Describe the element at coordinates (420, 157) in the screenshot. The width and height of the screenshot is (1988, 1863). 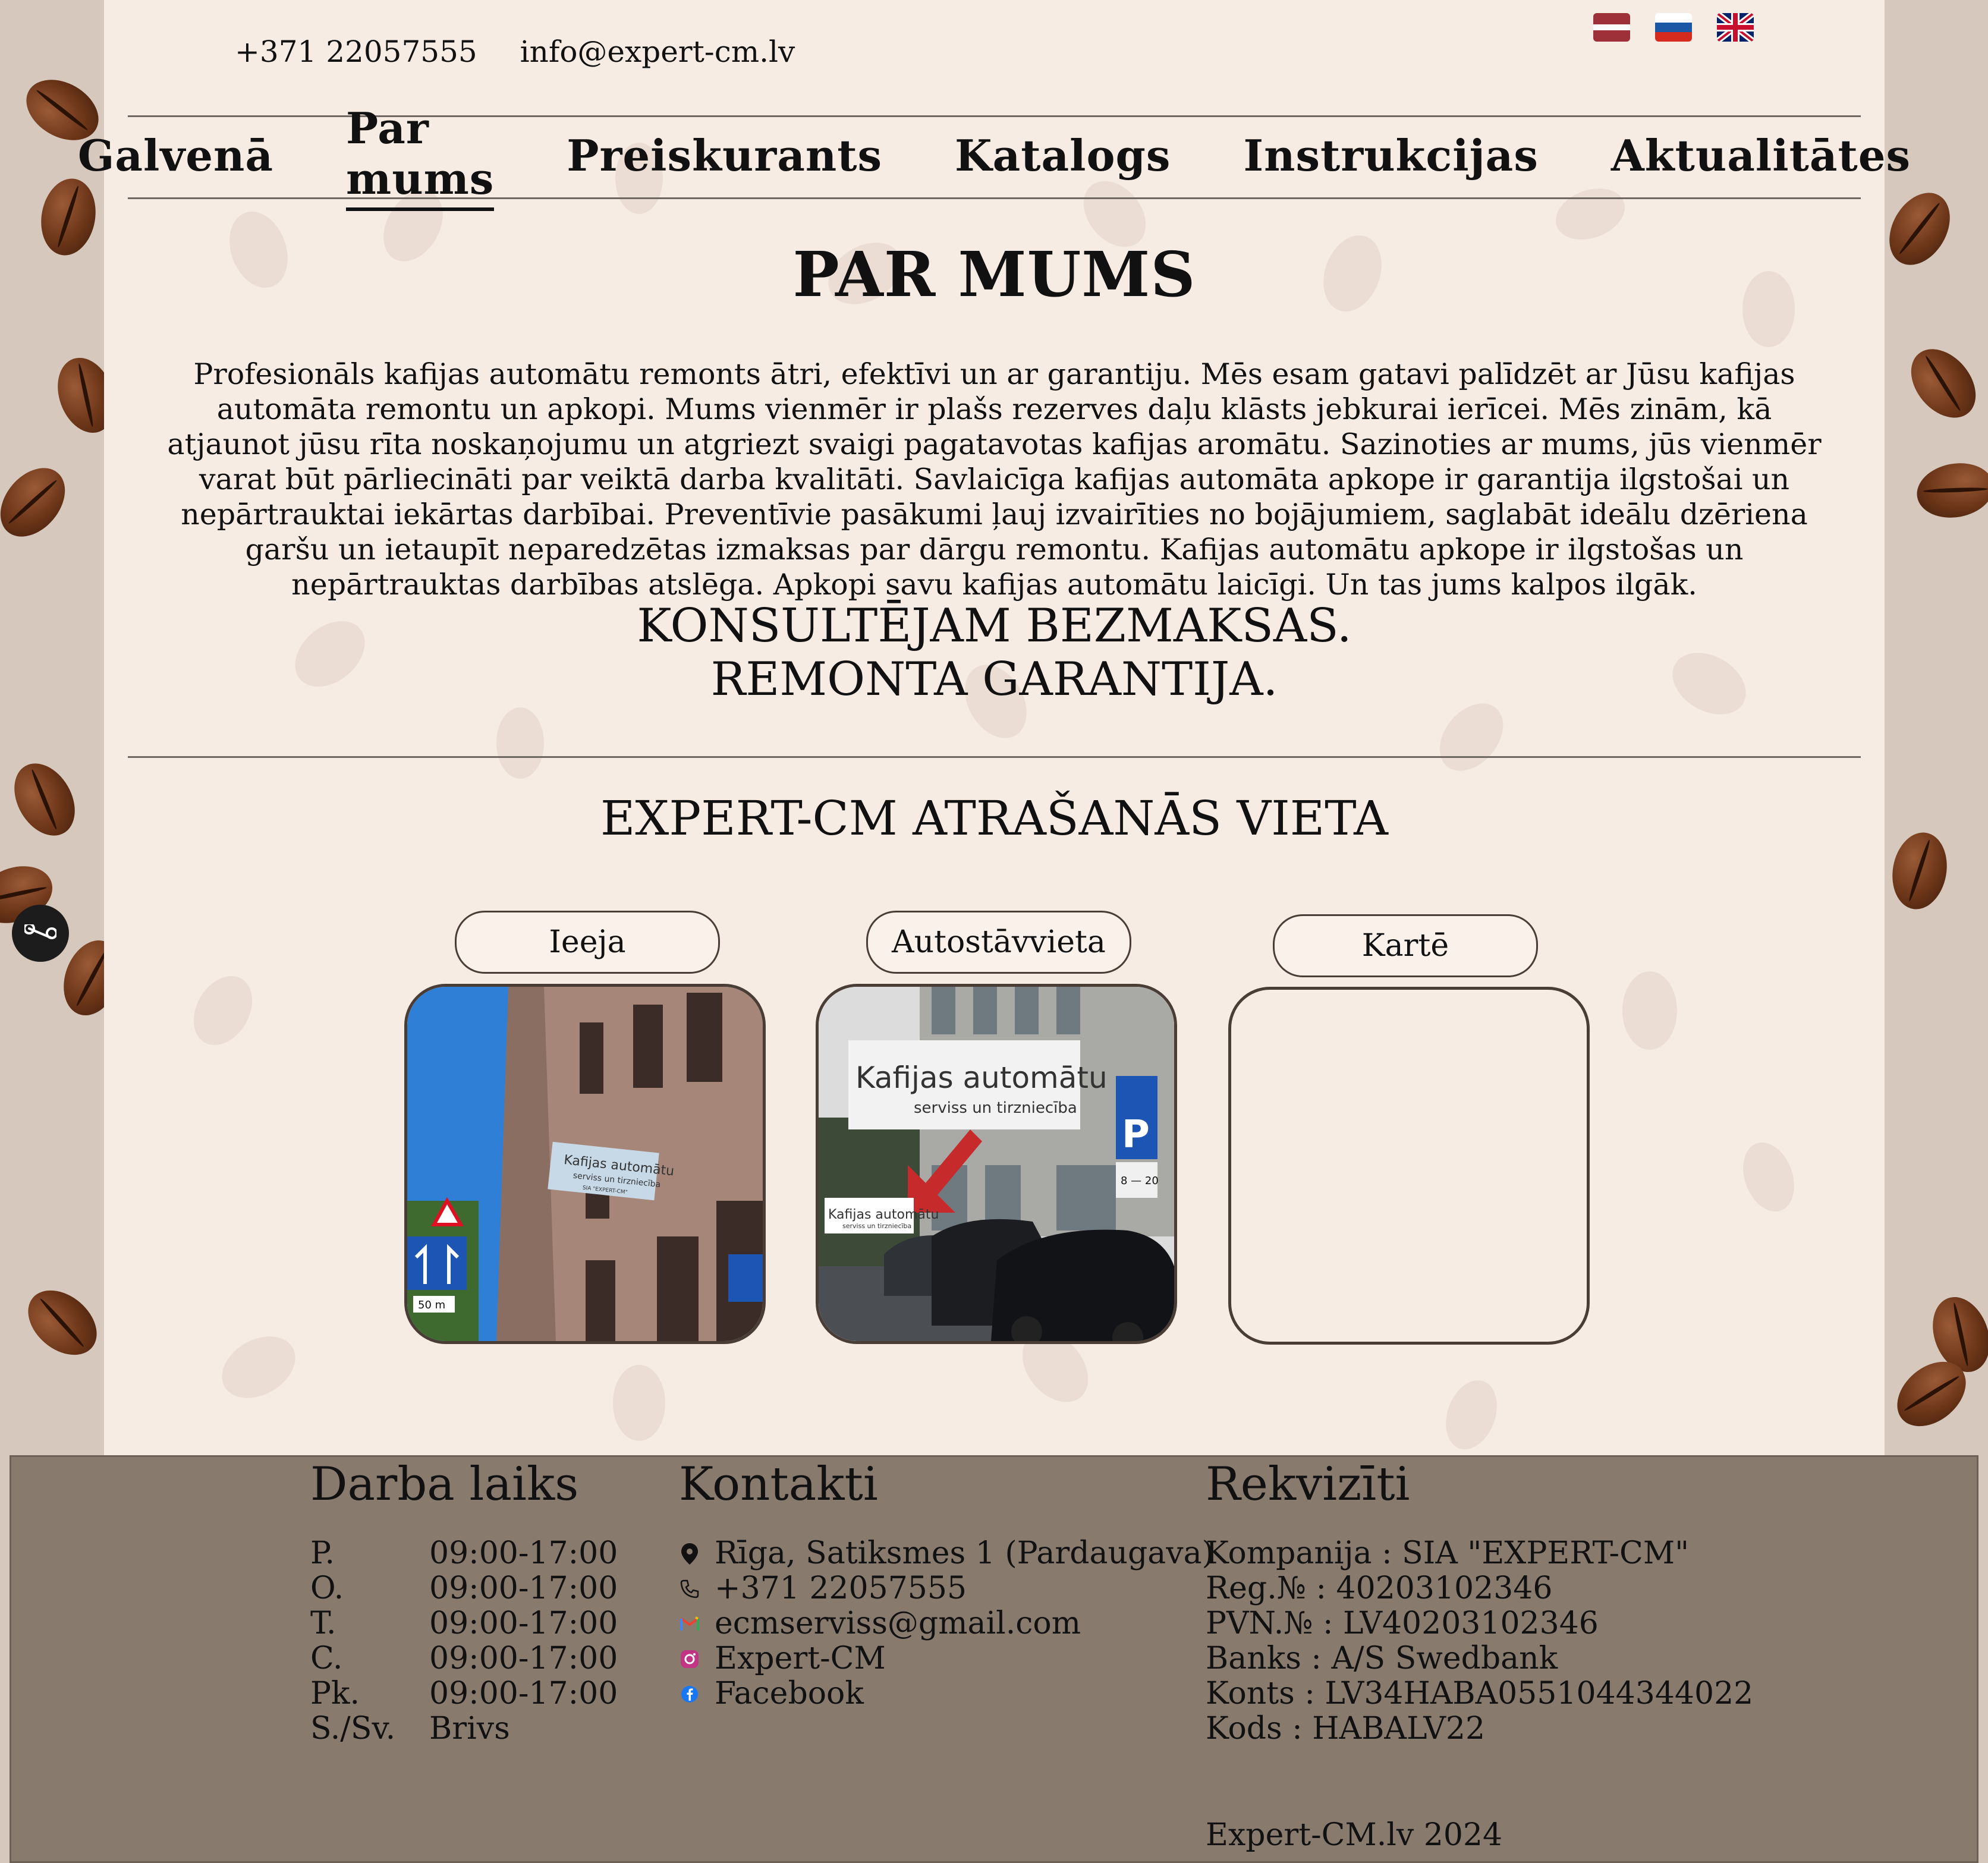
I see `nav-item-par-mums: Par mums` at that location.